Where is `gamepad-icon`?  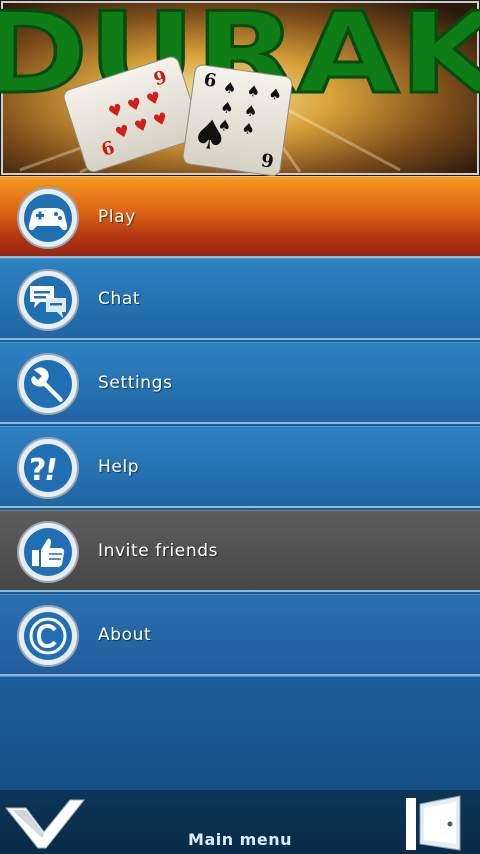 gamepad-icon is located at coordinates (48, 218).